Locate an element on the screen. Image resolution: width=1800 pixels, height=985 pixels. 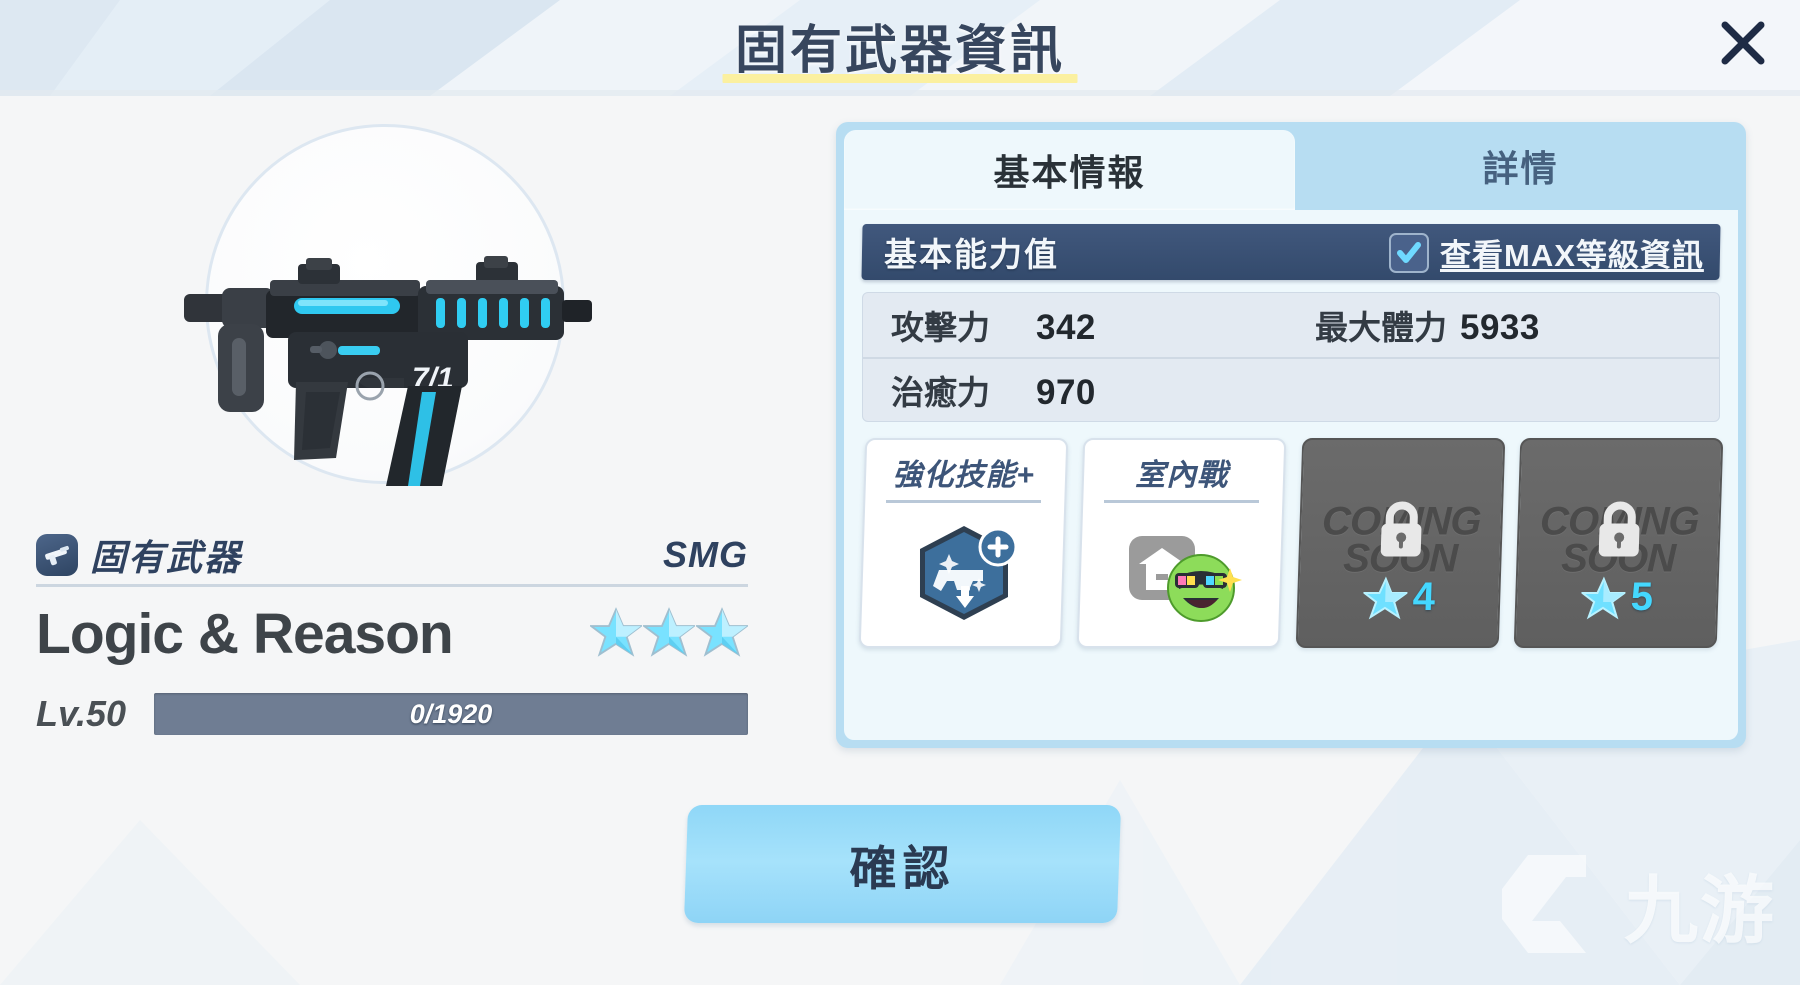
max-level-toggle: 查看MAX等級資訊 is located at coordinates (1546, 252).